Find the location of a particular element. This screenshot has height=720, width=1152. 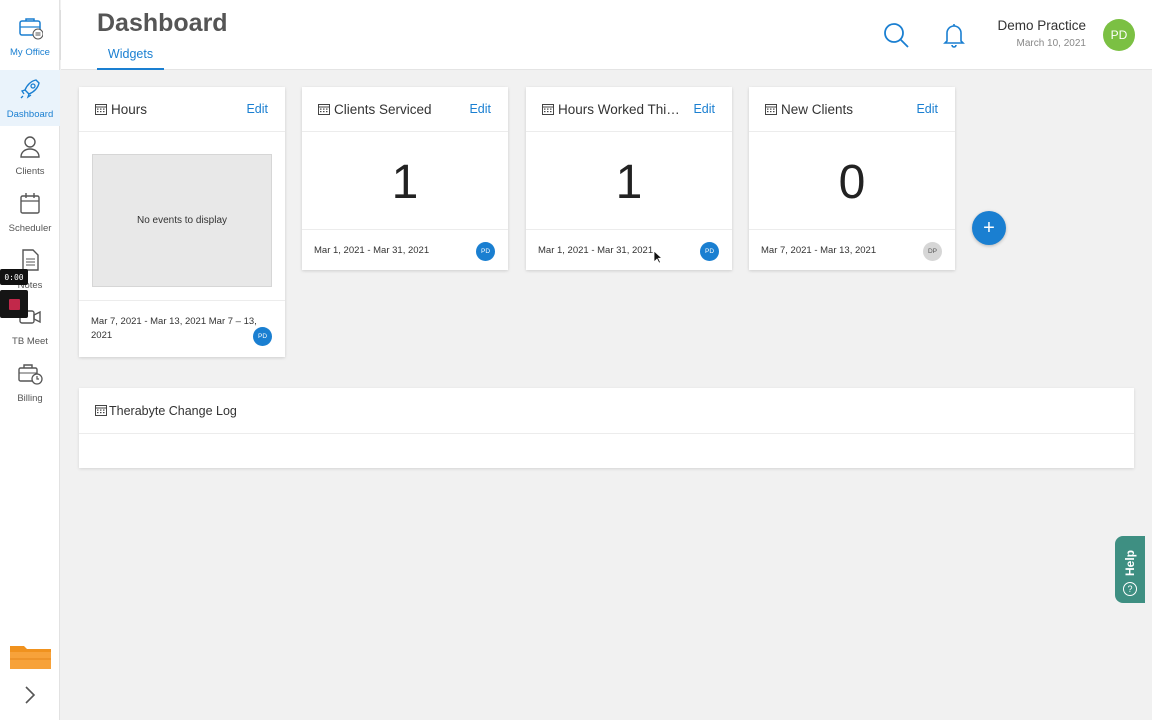

help-button: Help ? is located at coordinates (1130, 569).